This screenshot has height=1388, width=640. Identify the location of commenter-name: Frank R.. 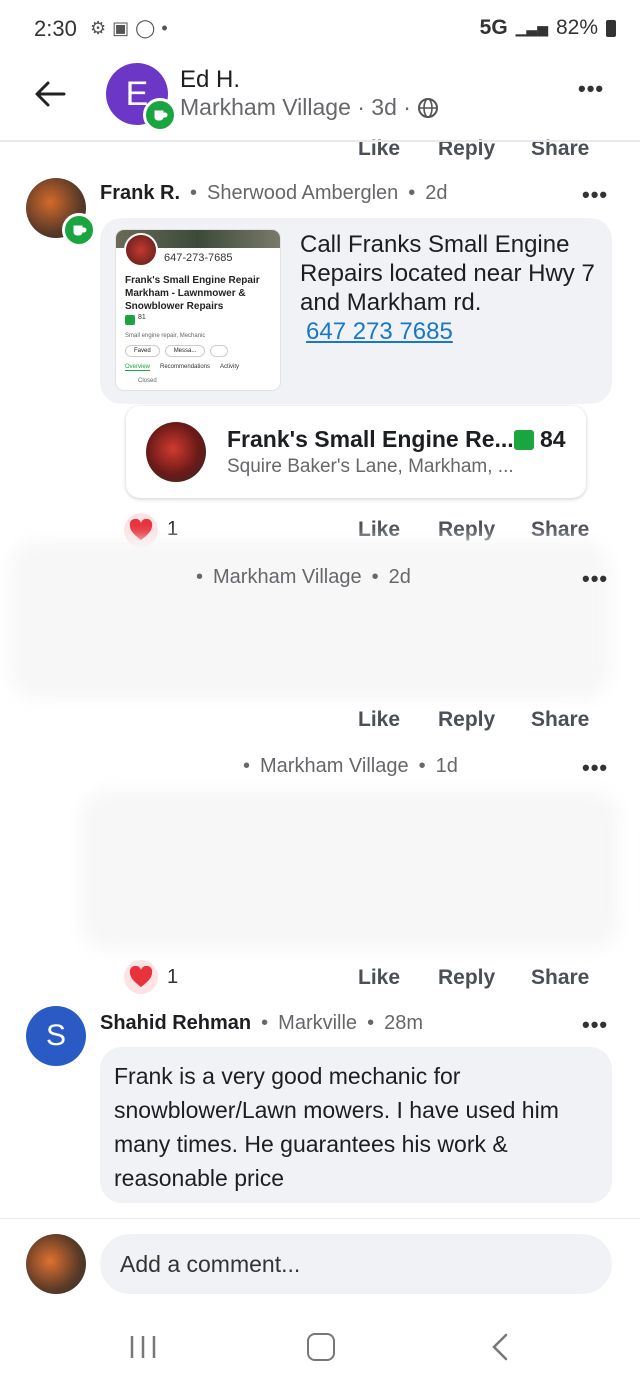
(140, 193).